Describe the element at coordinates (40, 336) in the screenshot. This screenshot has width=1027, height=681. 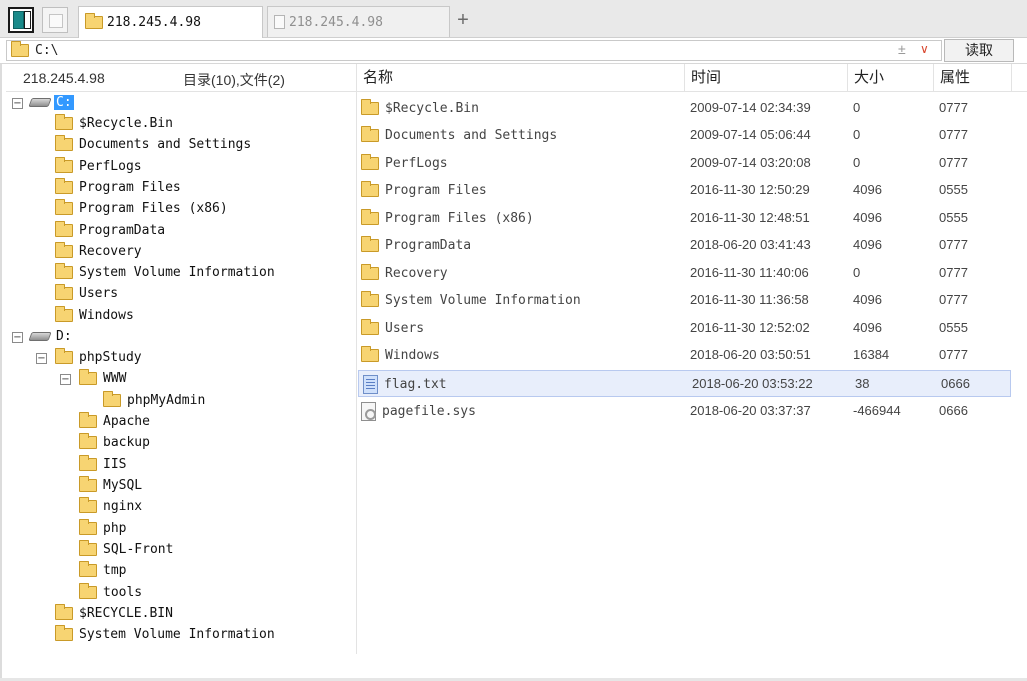
I see `drive-icon` at that location.